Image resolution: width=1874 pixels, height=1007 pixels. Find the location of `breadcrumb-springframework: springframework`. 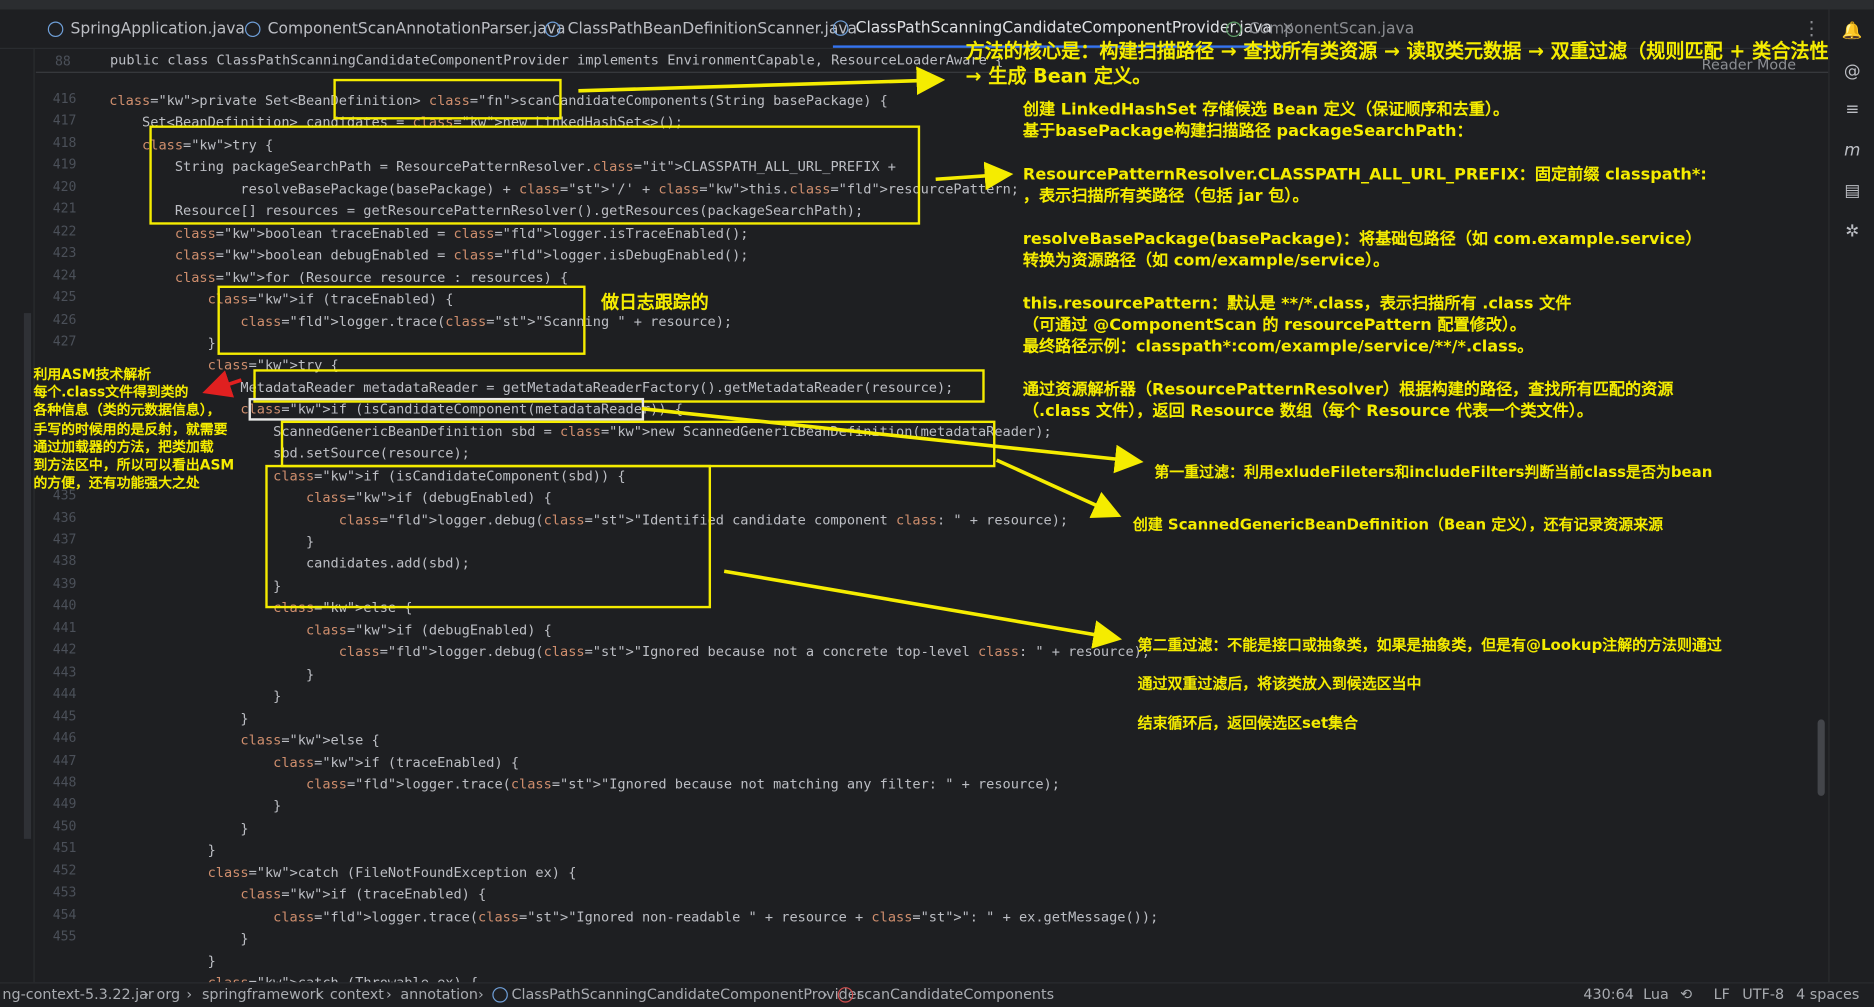

breadcrumb-springframework: springframework is located at coordinates (263, 994).